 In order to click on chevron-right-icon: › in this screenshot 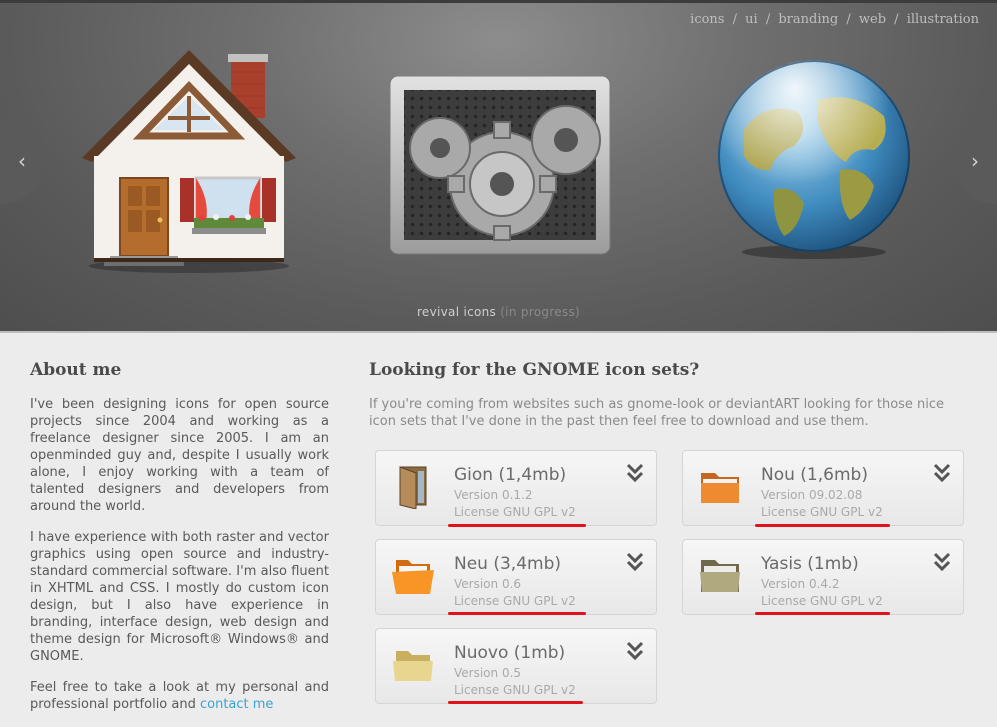, I will do `click(975, 161)`.